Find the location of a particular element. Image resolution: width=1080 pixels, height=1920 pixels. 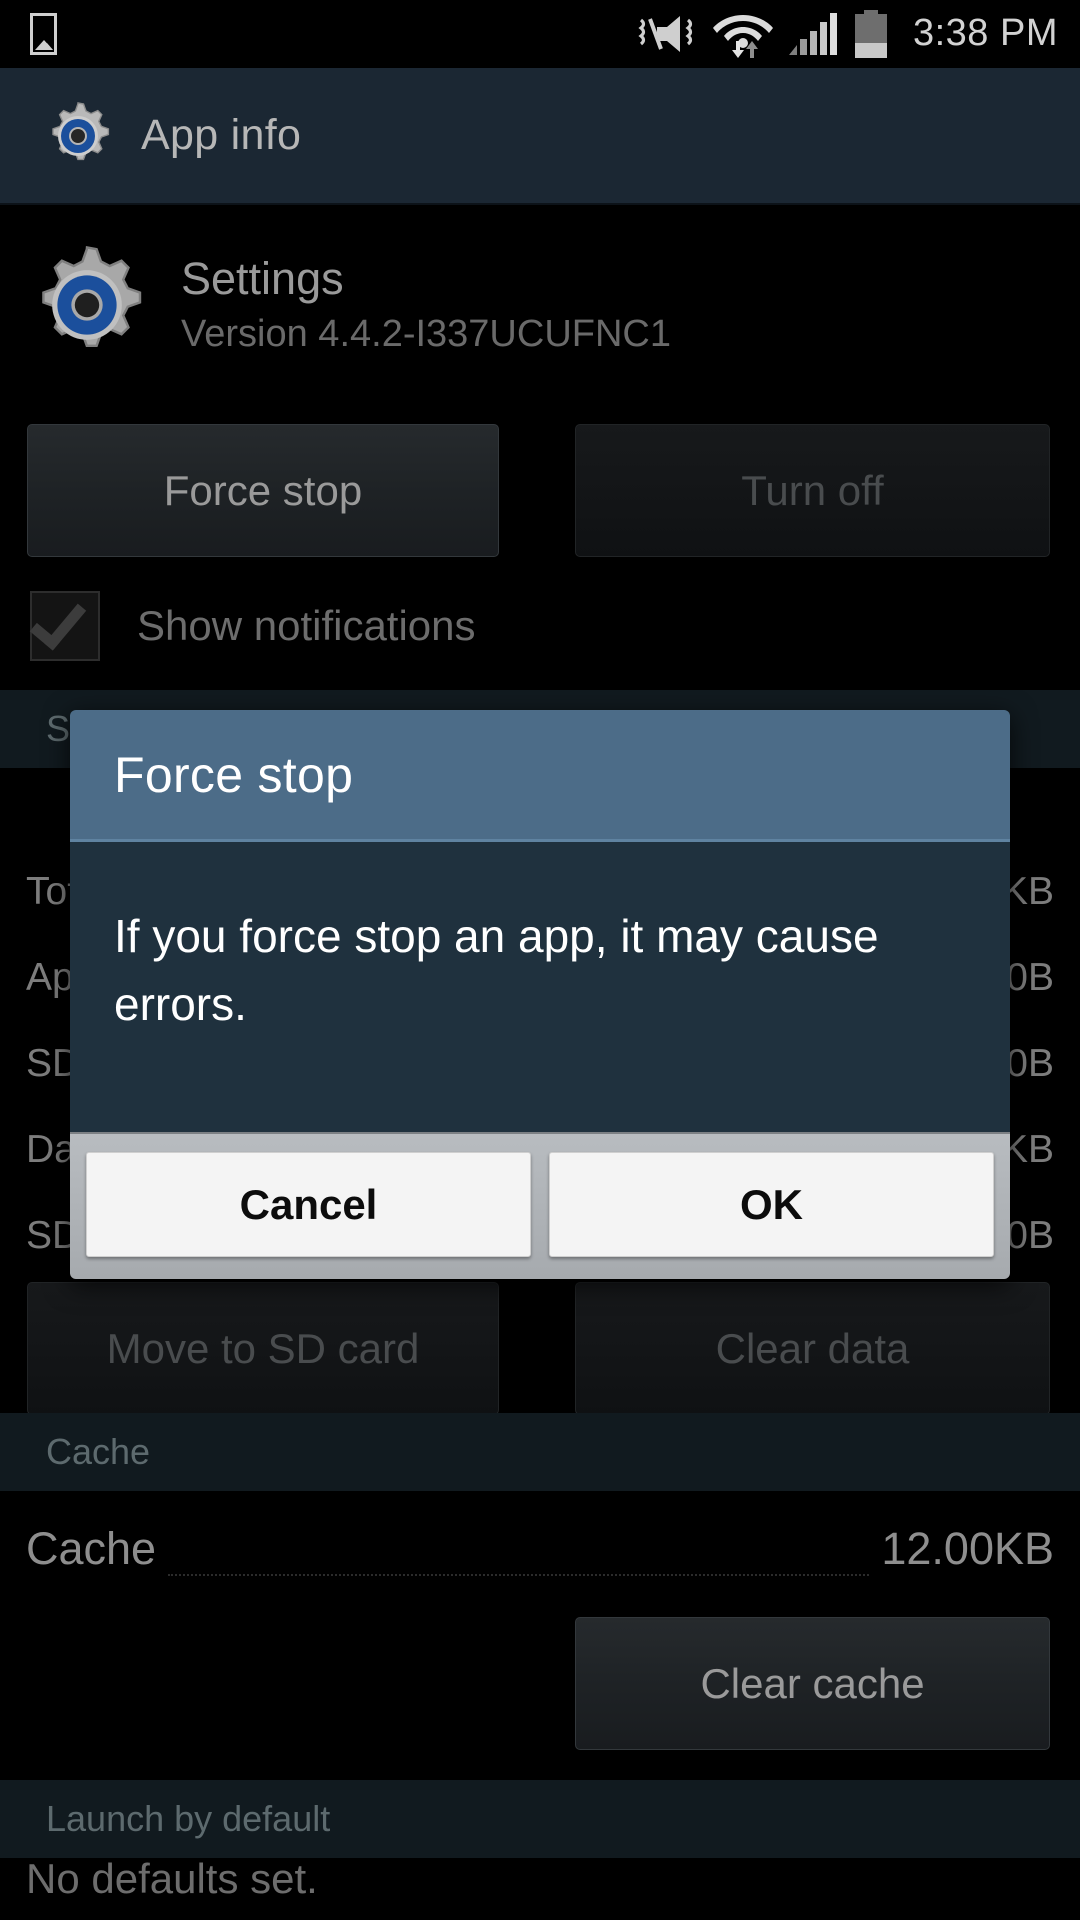

app-header: Settings Version 4.4.2-I337UCUFNC1 is located at coordinates (540, 305).